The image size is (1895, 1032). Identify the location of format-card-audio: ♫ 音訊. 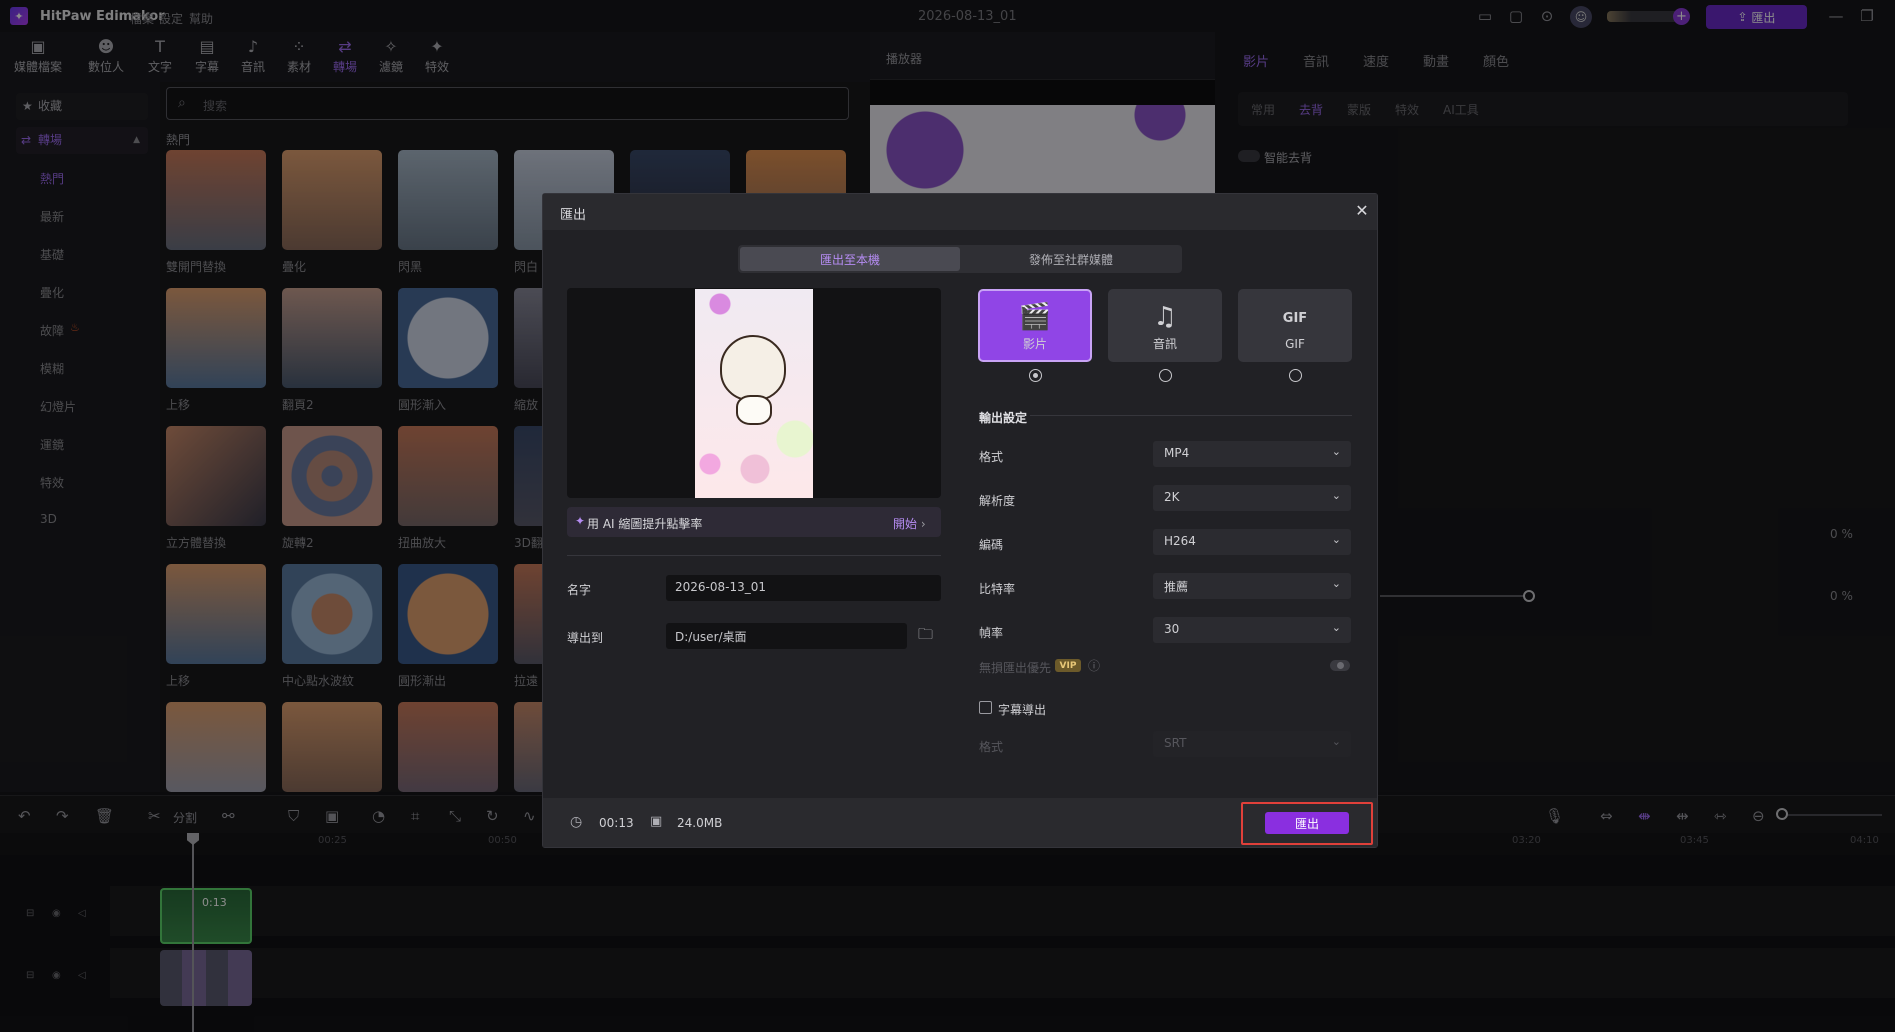
(1165, 325).